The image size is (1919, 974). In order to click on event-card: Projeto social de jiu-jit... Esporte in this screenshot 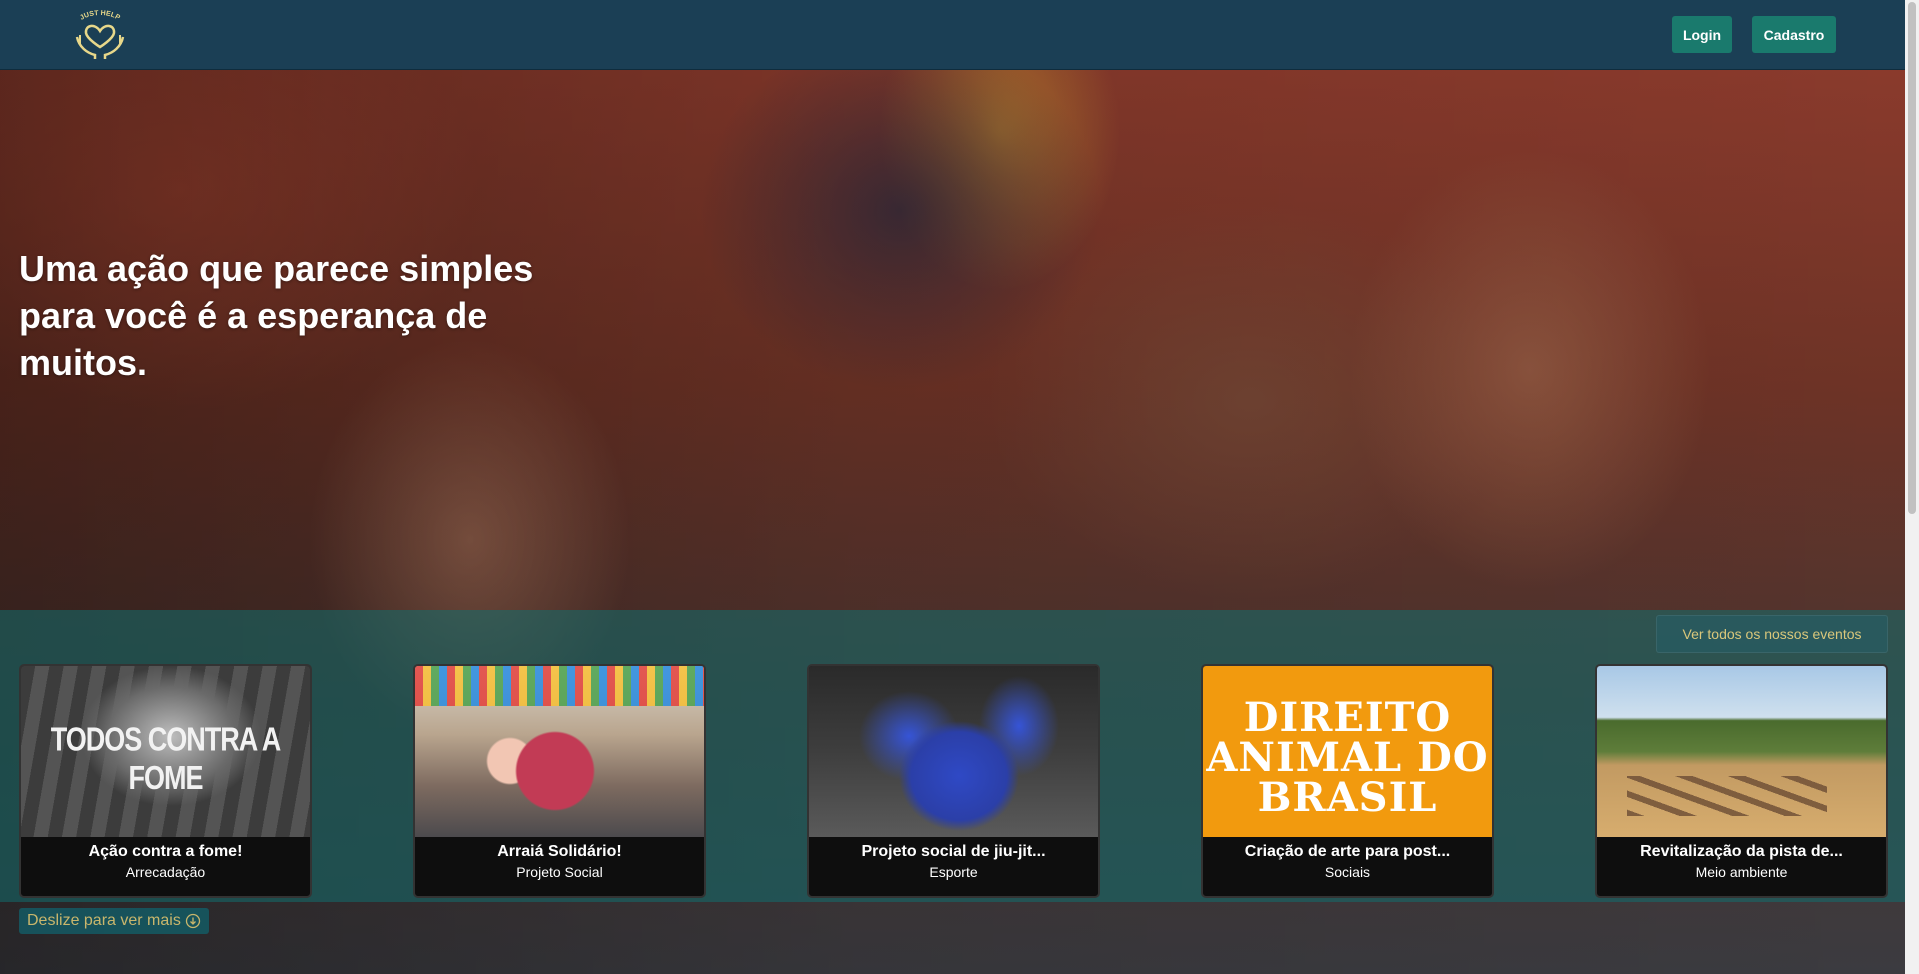, I will do `click(953, 781)`.